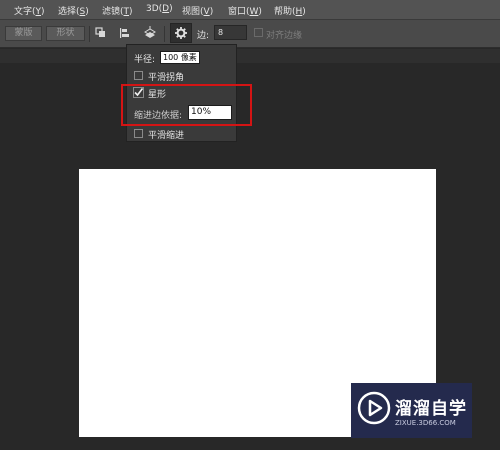 This screenshot has width=500, height=450. Describe the element at coordinates (425, 423) in the screenshot. I see `watermark-subtitle: ZIXUE.3D66.COM` at that location.